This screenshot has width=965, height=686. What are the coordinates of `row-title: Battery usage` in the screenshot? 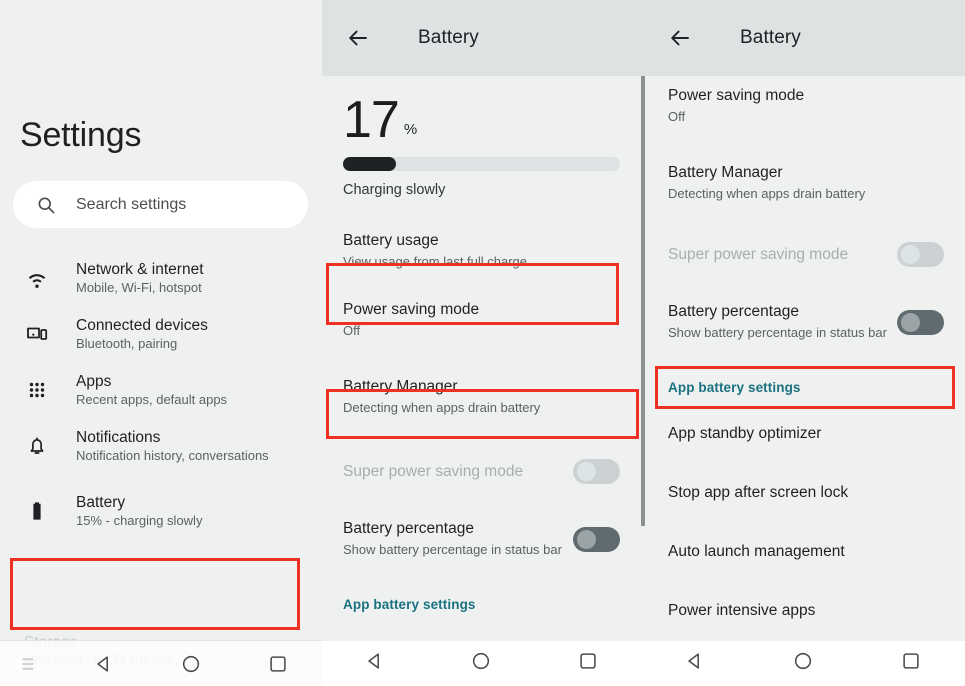 It's located at (391, 240).